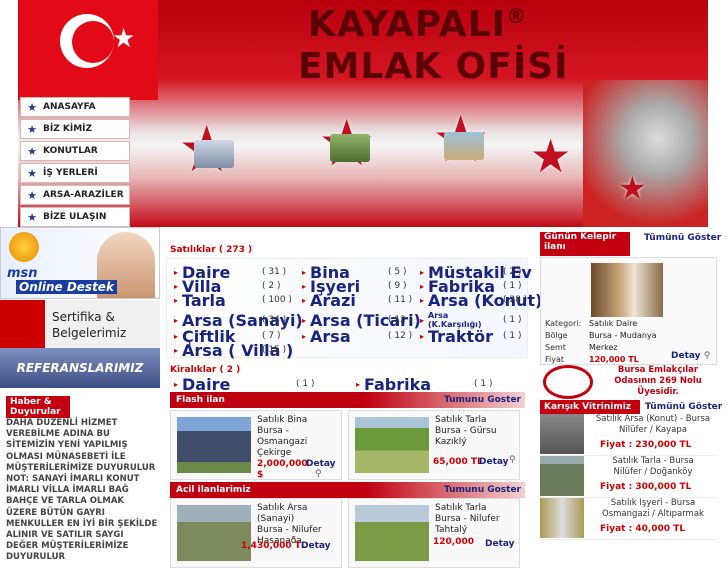  I want to click on msn-online-support-banner: msn Online Destek, so click(80, 263).